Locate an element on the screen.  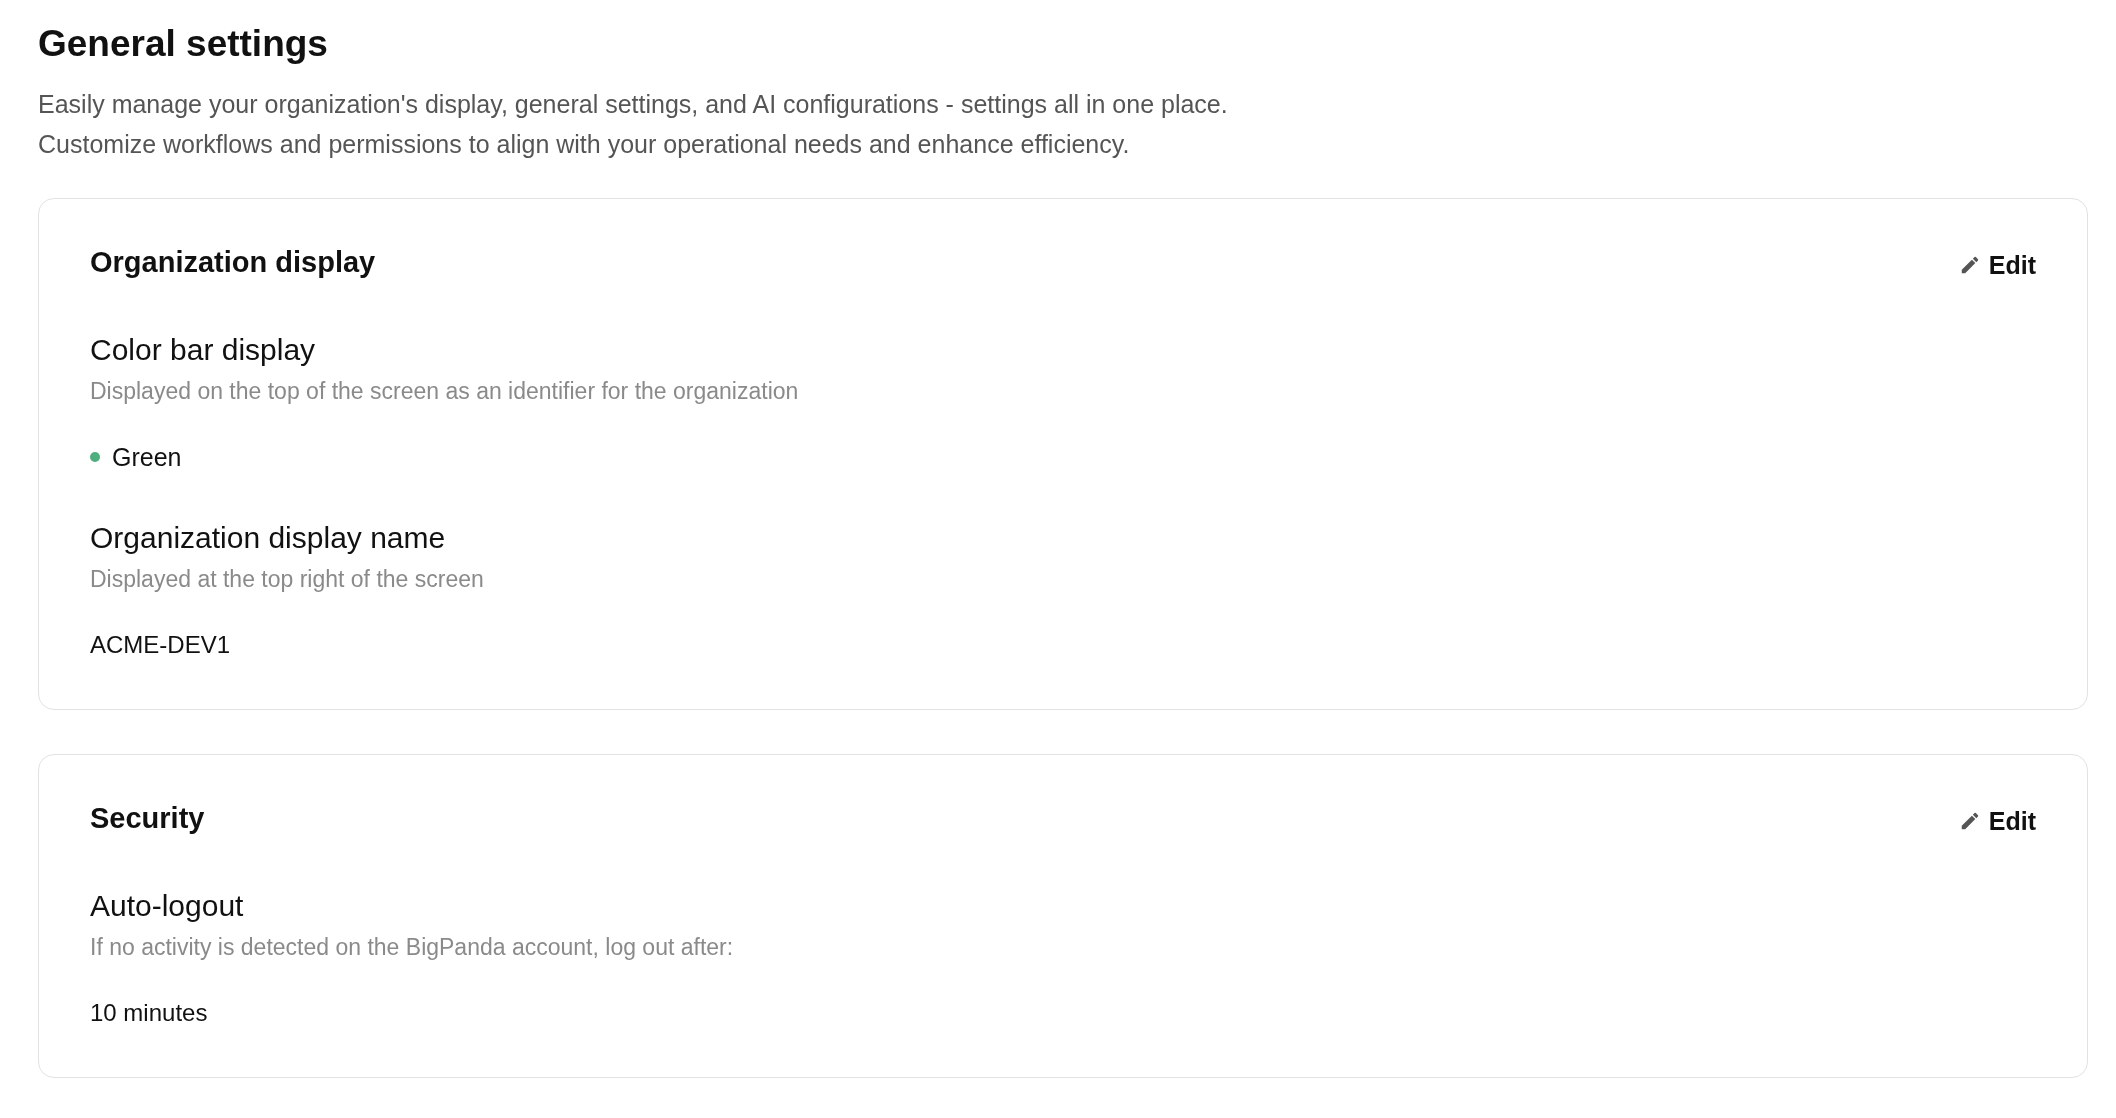
setting-value: ACME-DEV1 is located at coordinates (160, 644).